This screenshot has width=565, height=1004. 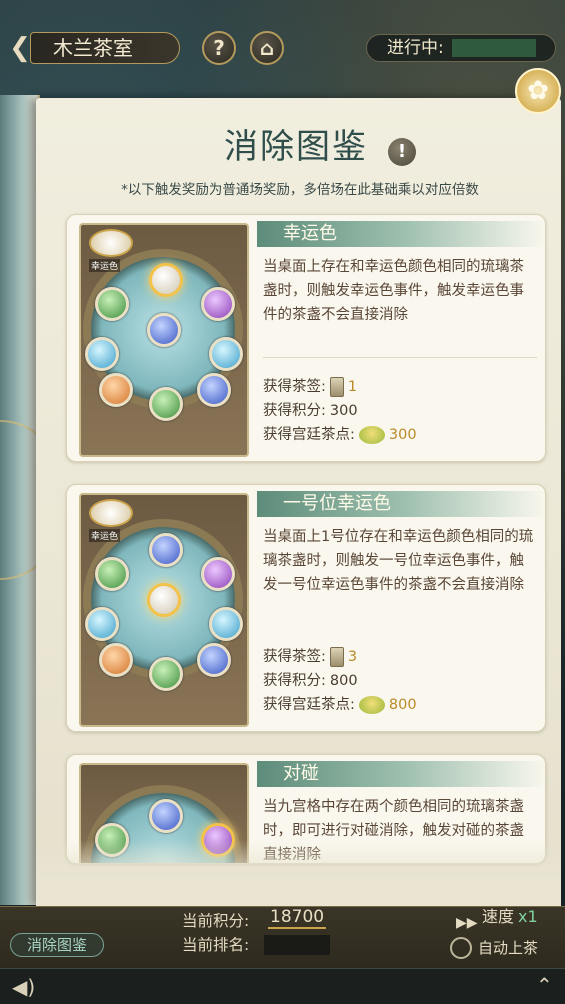 What do you see at coordinates (298, 874) in the screenshot?
I see `scroll-fade` at bounding box center [298, 874].